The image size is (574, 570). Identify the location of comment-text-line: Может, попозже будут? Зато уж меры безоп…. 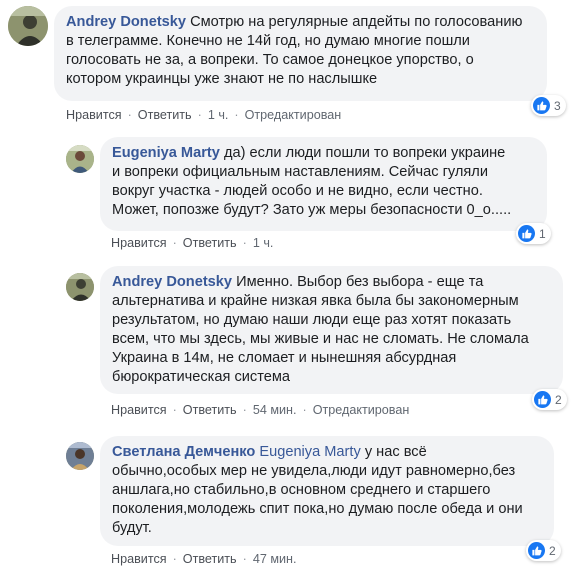
(312, 210).